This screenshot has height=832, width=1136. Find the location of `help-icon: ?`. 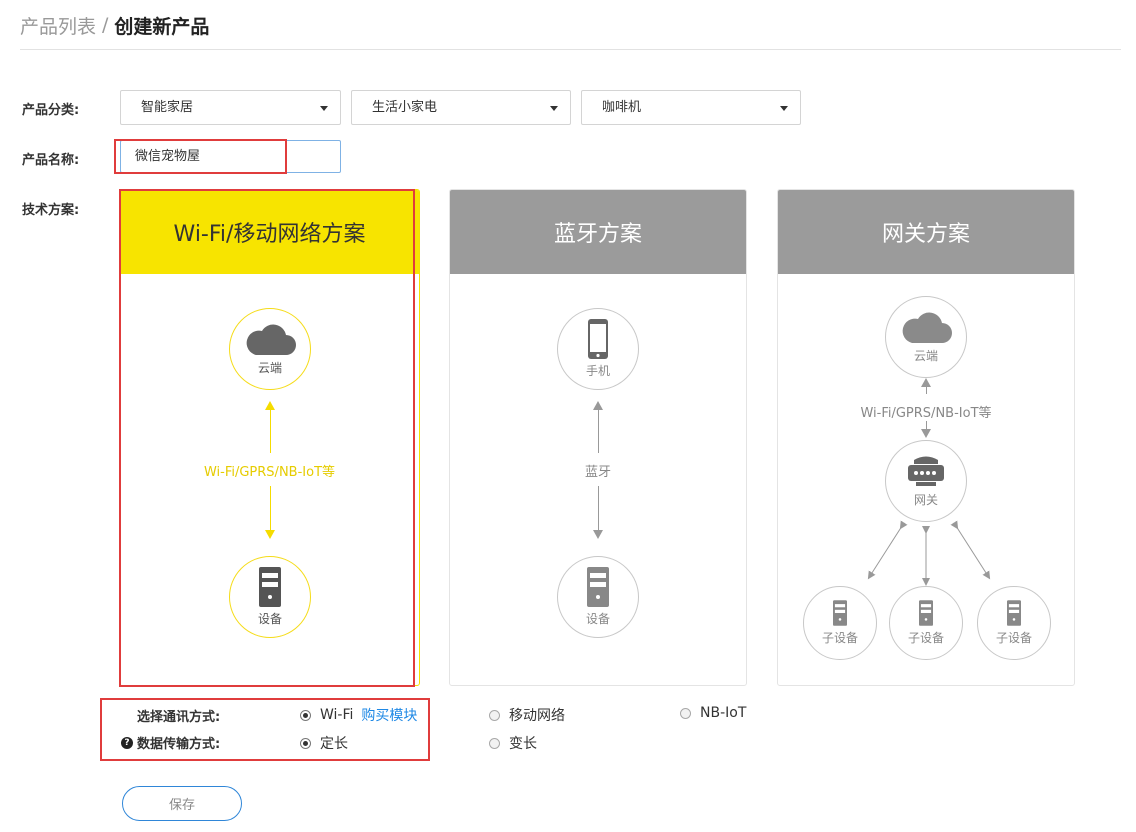

help-icon: ? is located at coordinates (127, 742).